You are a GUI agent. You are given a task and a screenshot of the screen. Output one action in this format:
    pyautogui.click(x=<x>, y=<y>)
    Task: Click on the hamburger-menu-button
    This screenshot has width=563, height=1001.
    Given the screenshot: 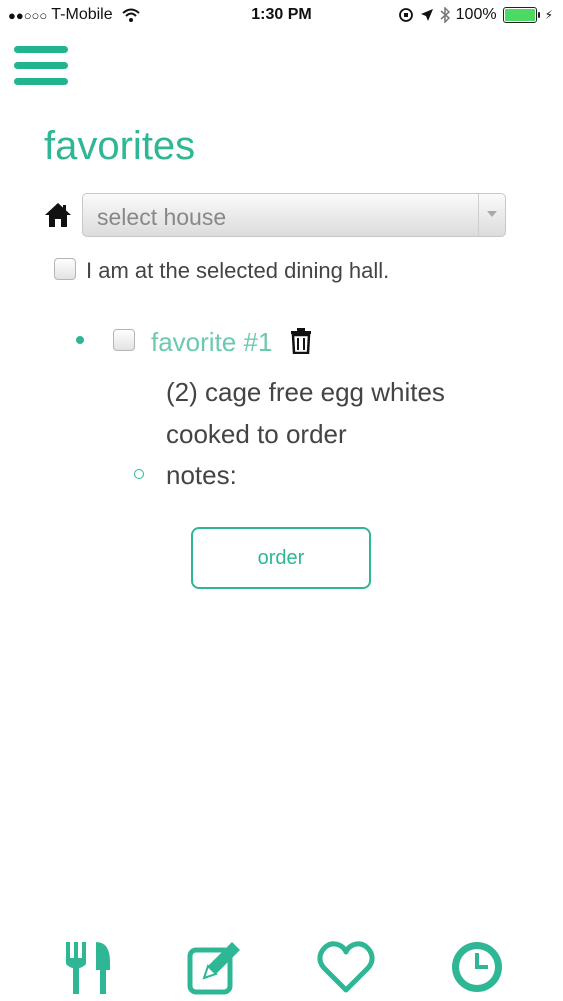 What is the action you would take?
    pyautogui.click(x=41, y=68)
    